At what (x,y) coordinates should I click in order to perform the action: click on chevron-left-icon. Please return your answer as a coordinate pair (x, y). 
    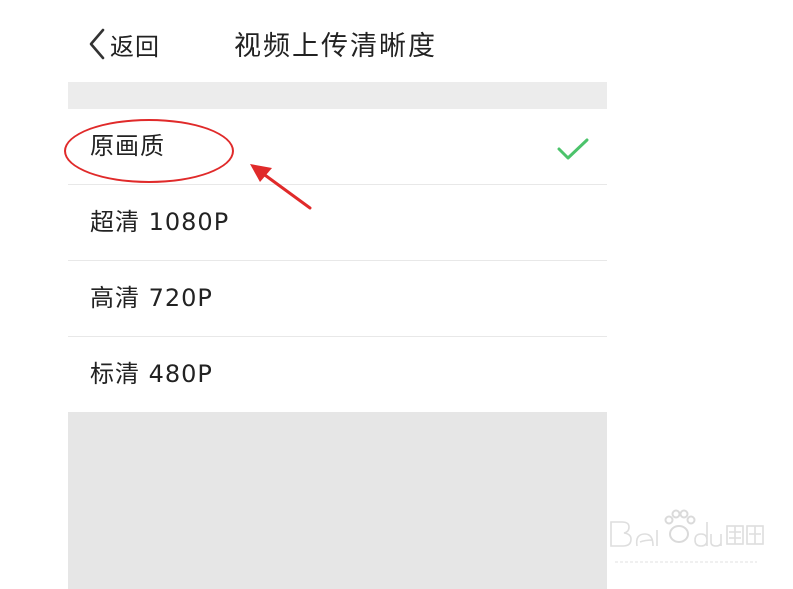
    Looking at the image, I should click on (97, 44).